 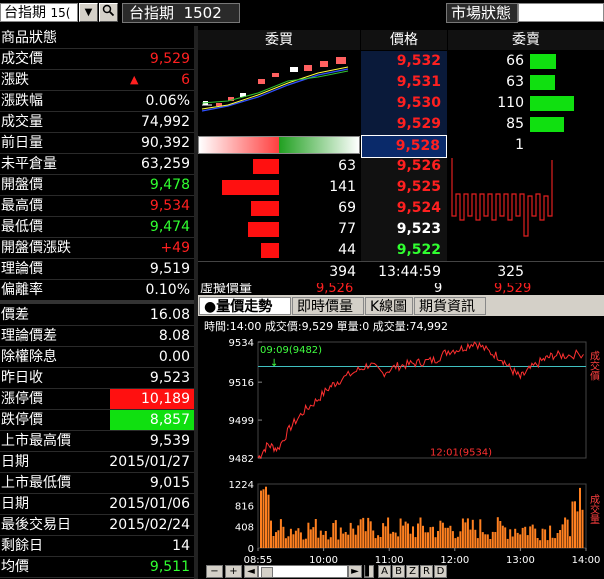 I want to click on info-row: 上市最低價 9,015, so click(x=97, y=483).